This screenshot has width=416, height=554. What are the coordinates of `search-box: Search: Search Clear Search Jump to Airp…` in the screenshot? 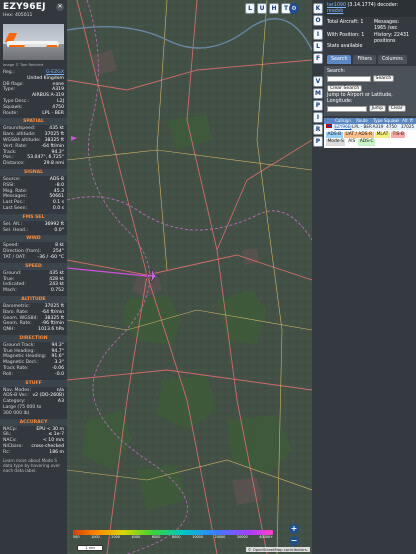 It's located at (370, 91).